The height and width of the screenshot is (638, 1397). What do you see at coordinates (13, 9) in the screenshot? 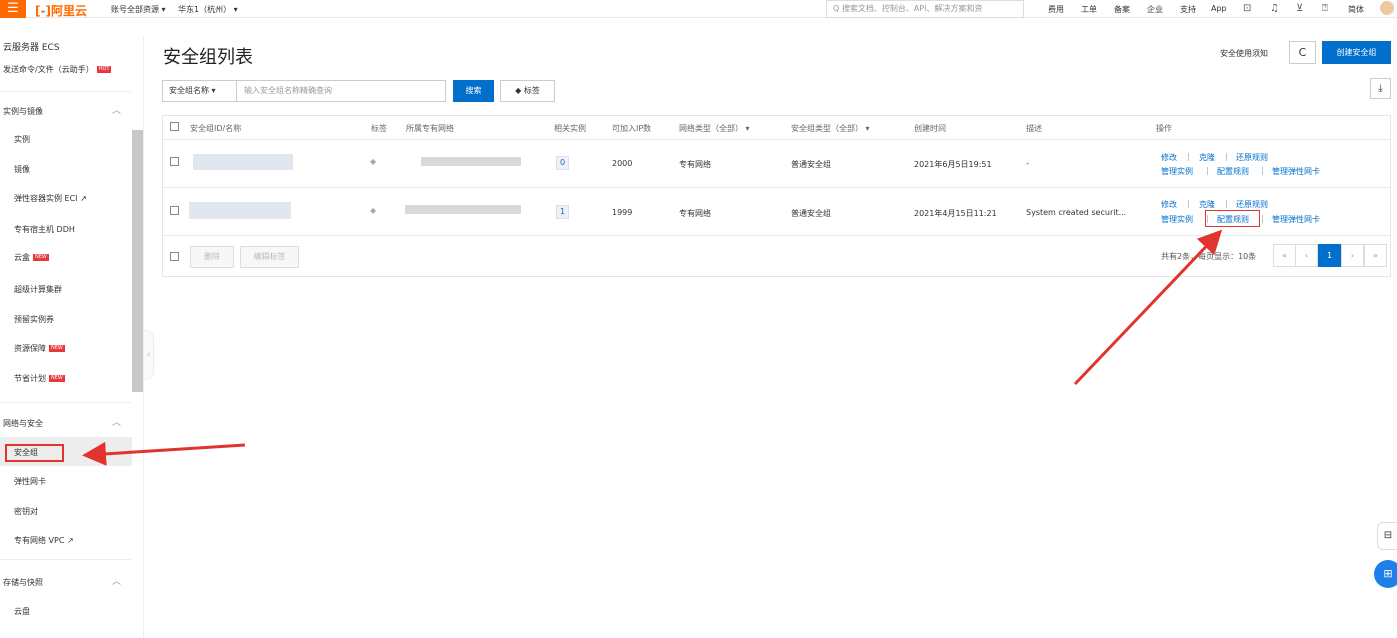
I see `hamburger-menu-icon: ☰` at bounding box center [13, 9].